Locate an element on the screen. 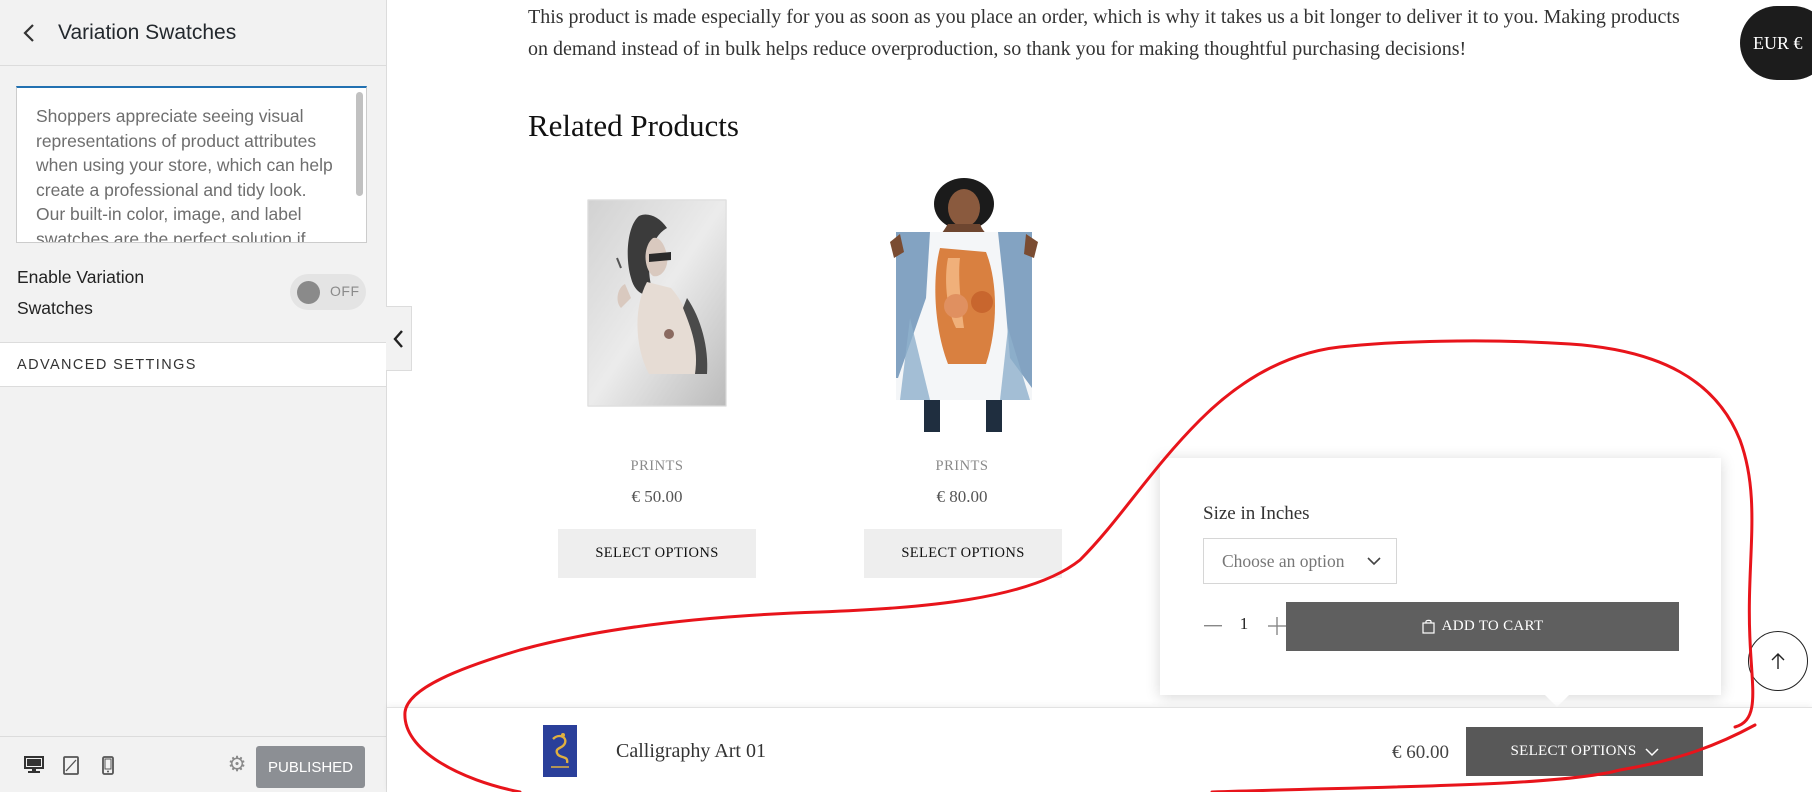 Image resolution: width=1812 pixels, height=792 pixels. sticky-select-options-label: SELECT OPTIONS is located at coordinates (1573, 751).